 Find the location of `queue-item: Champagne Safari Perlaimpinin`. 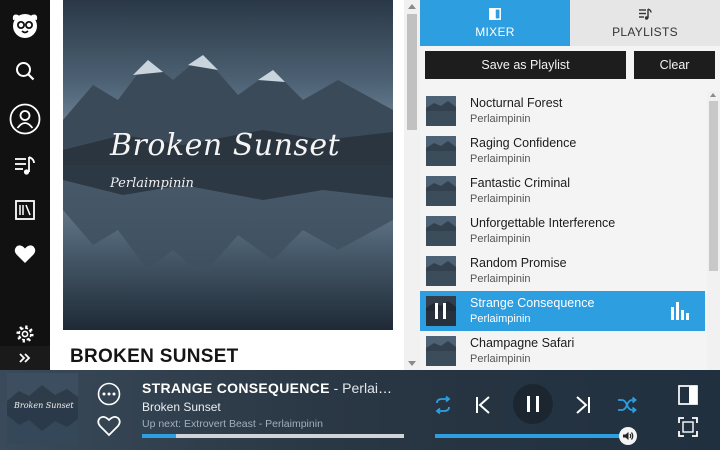

queue-item: Champagne Safari Perlaimpinin is located at coordinates (562, 350).